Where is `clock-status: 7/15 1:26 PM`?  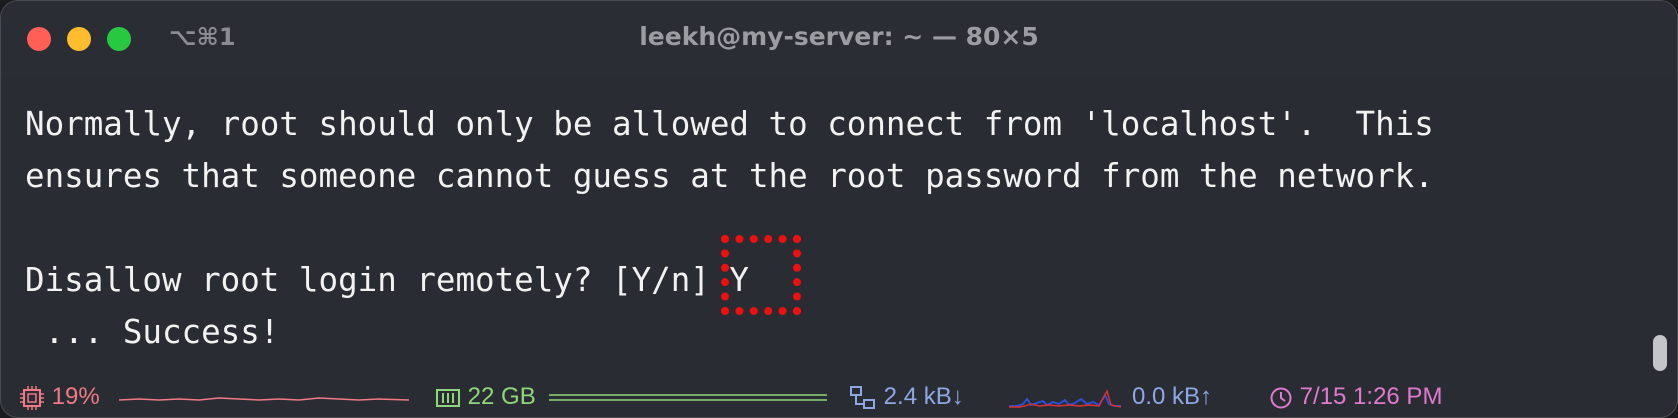
clock-status: 7/15 1:26 PM is located at coordinates (1355, 397).